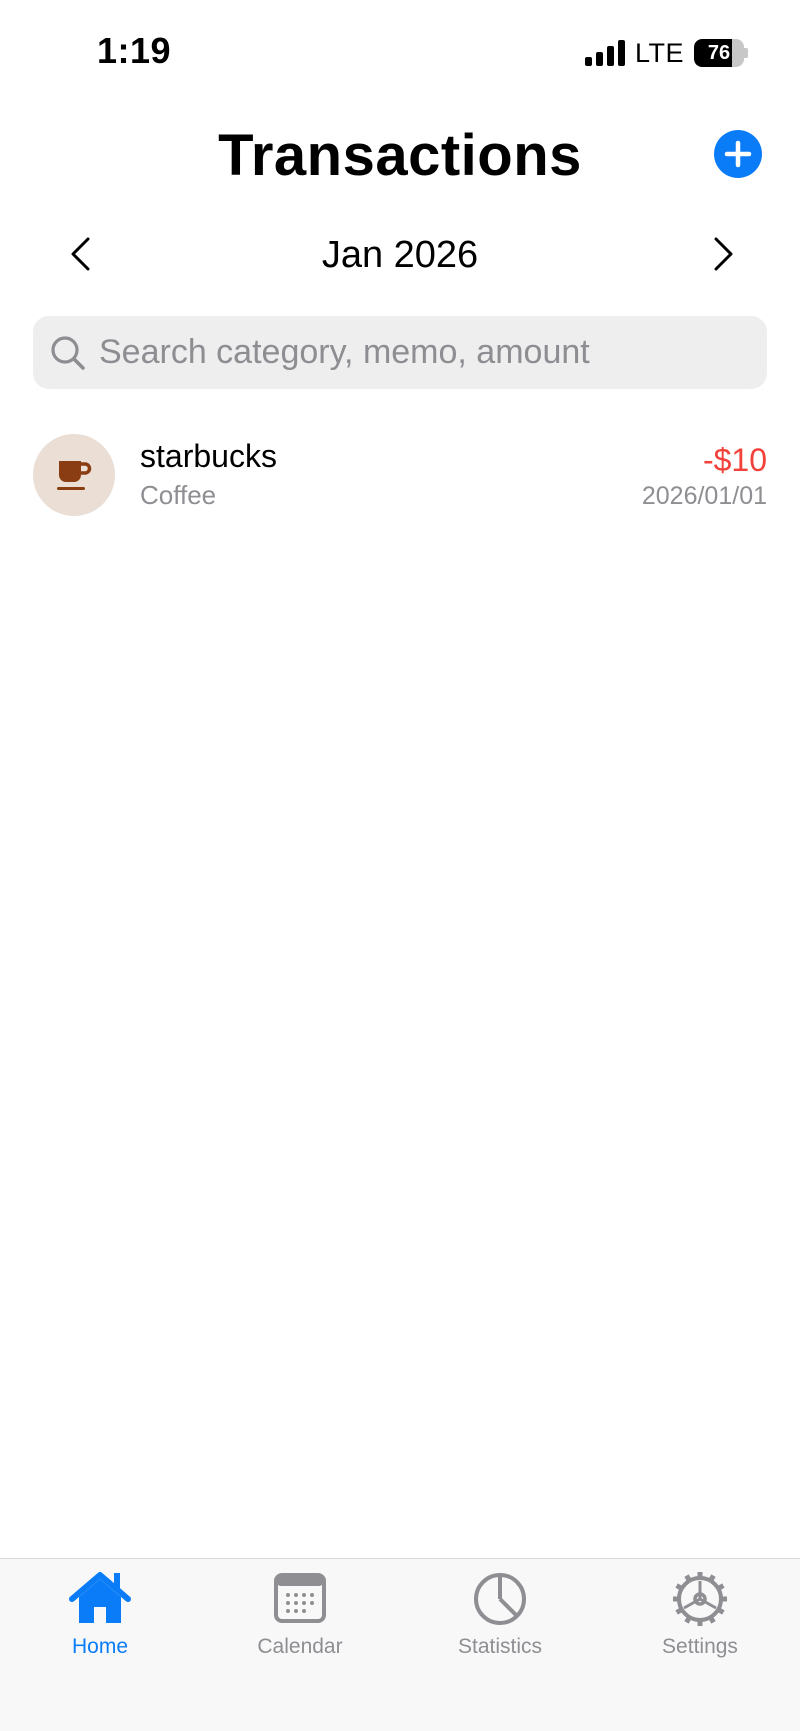 The width and height of the screenshot is (800, 1731). I want to click on plus-icon, so click(738, 154).